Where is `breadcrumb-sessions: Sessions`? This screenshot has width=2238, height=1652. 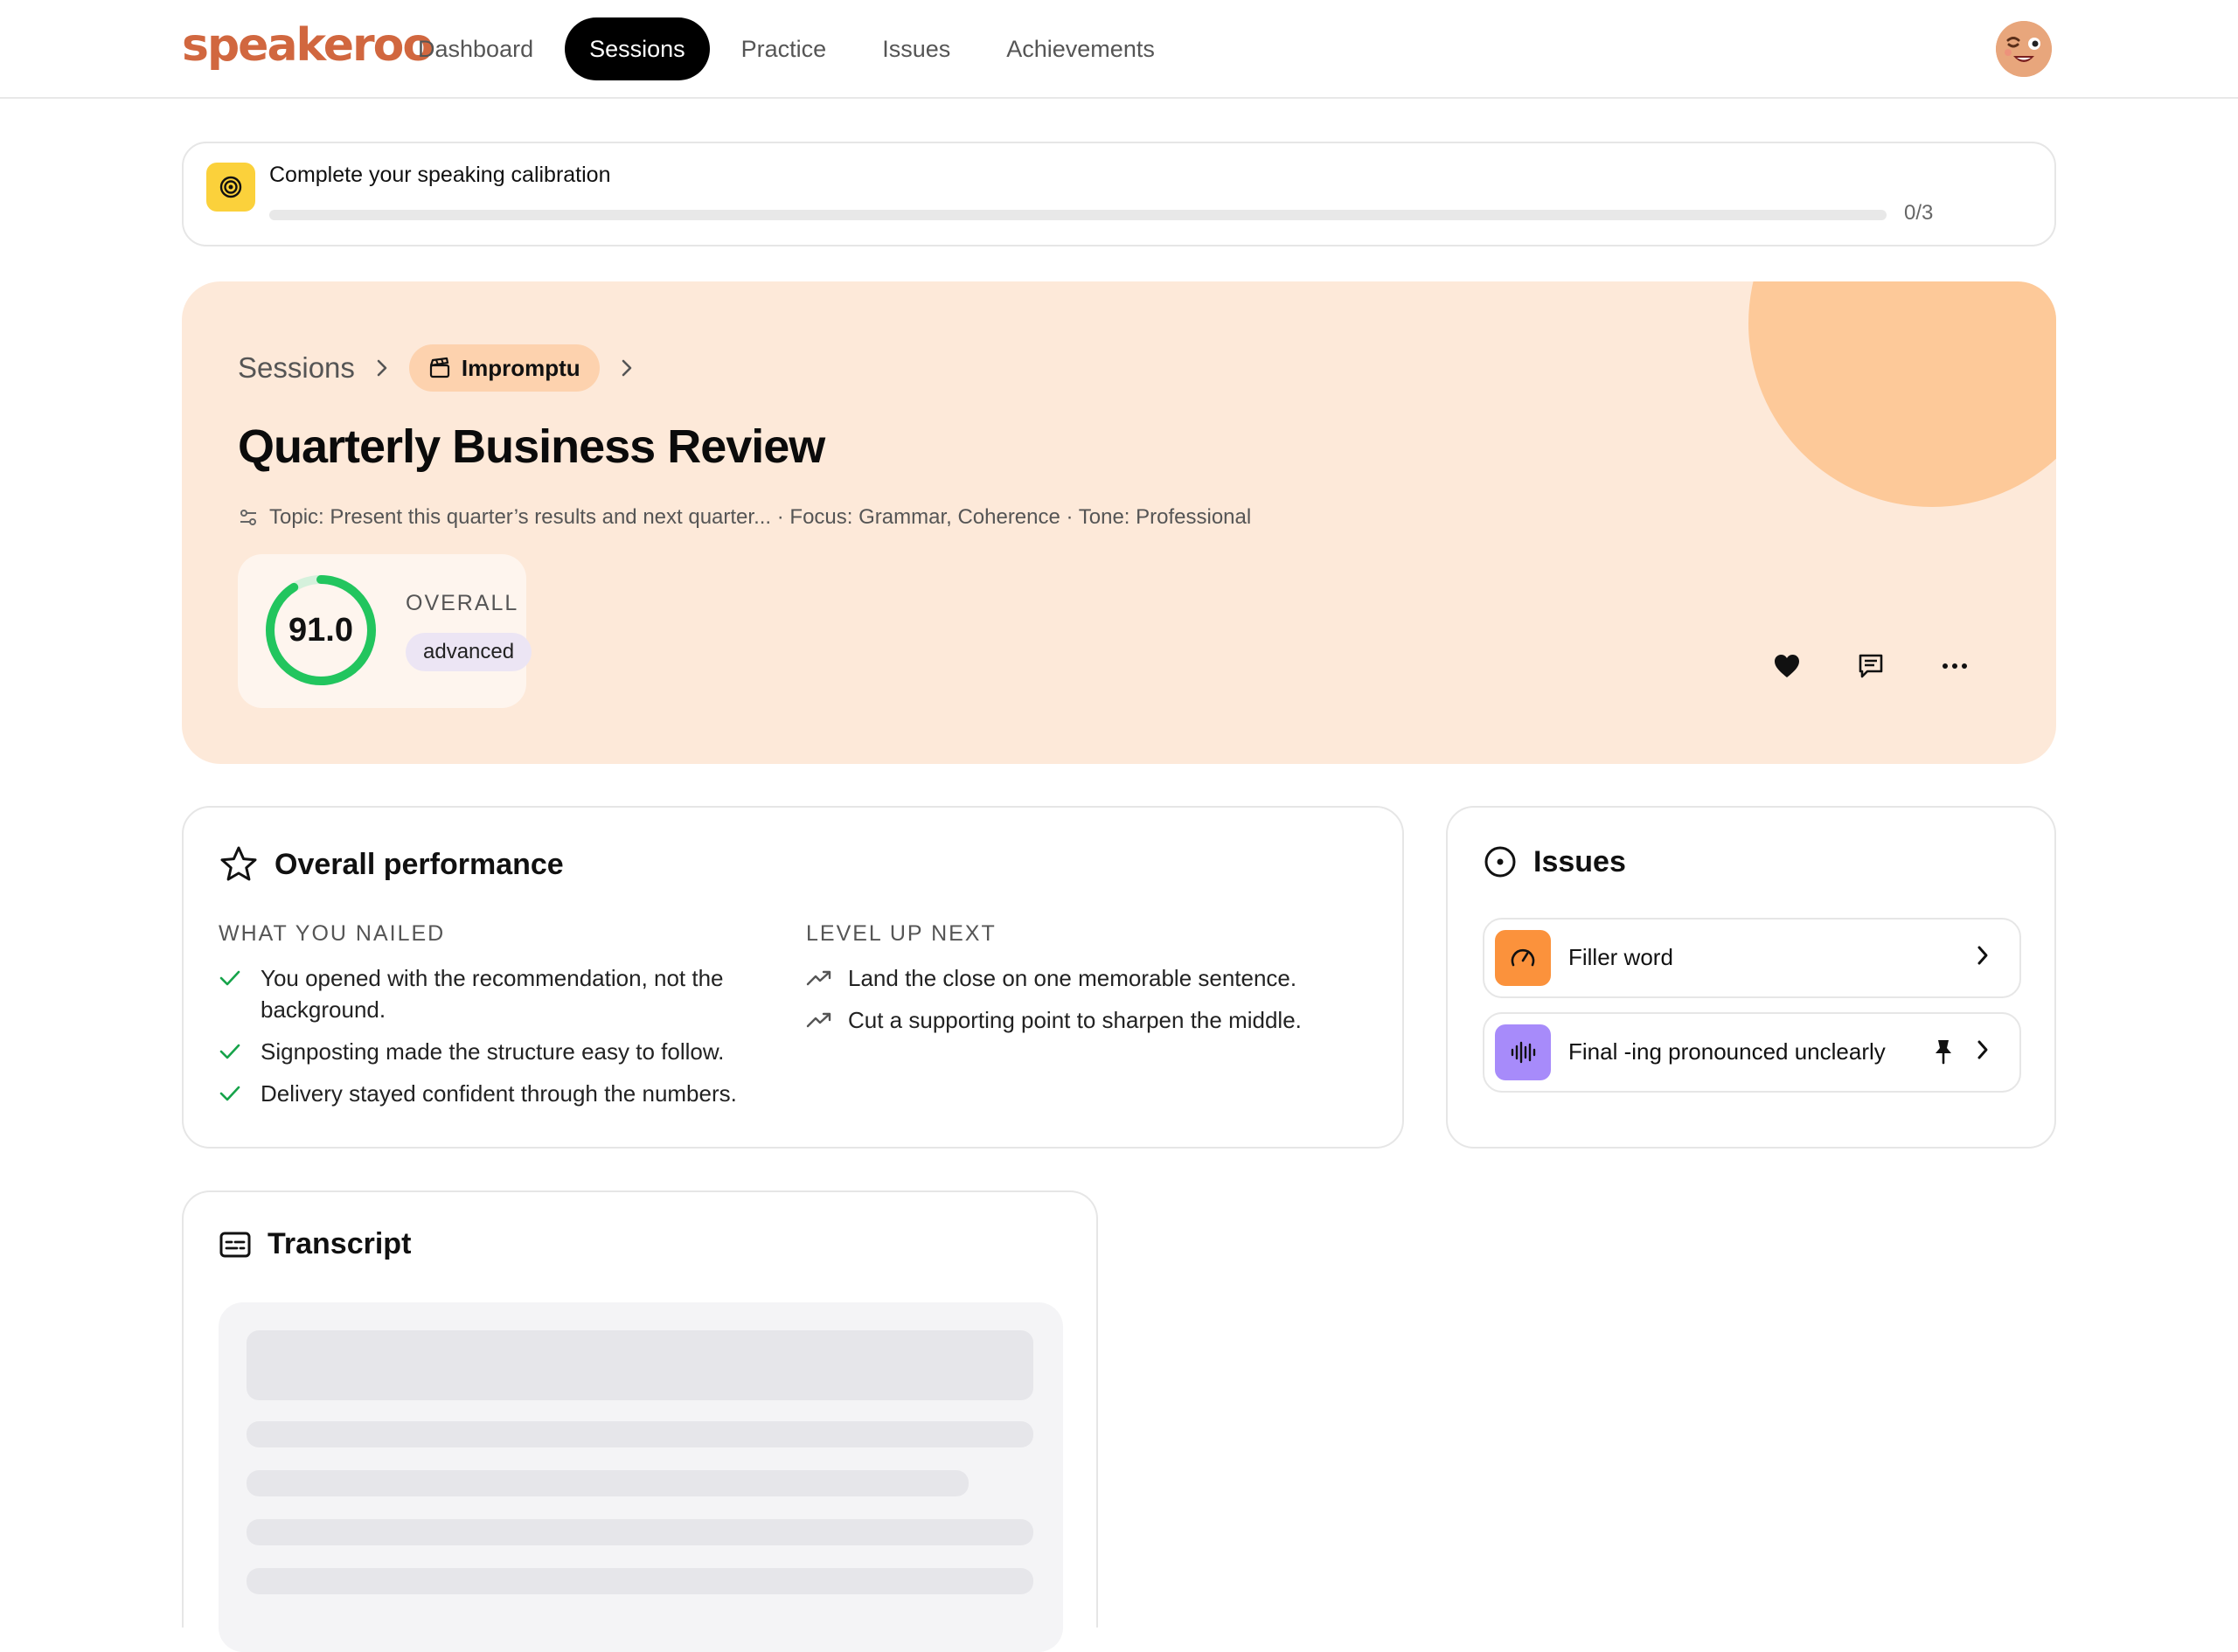
breadcrumb-sessions: Sessions is located at coordinates (296, 368).